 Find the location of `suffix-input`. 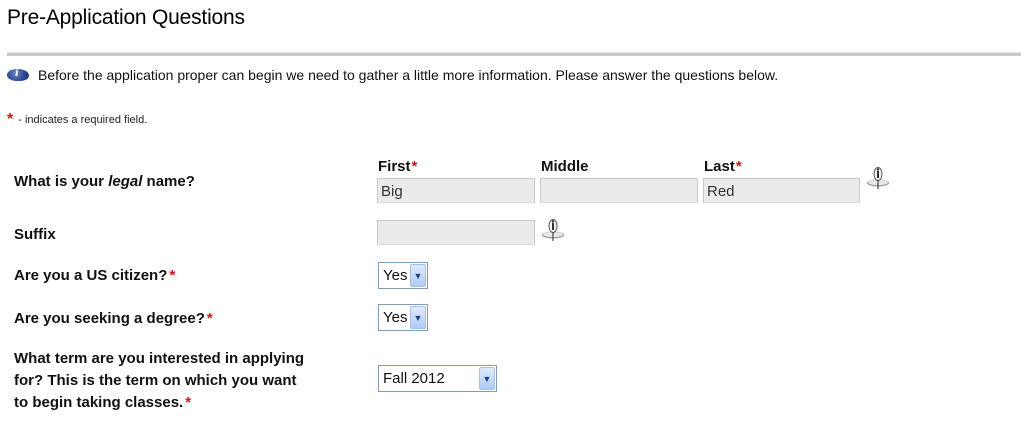

suffix-input is located at coordinates (456, 232).